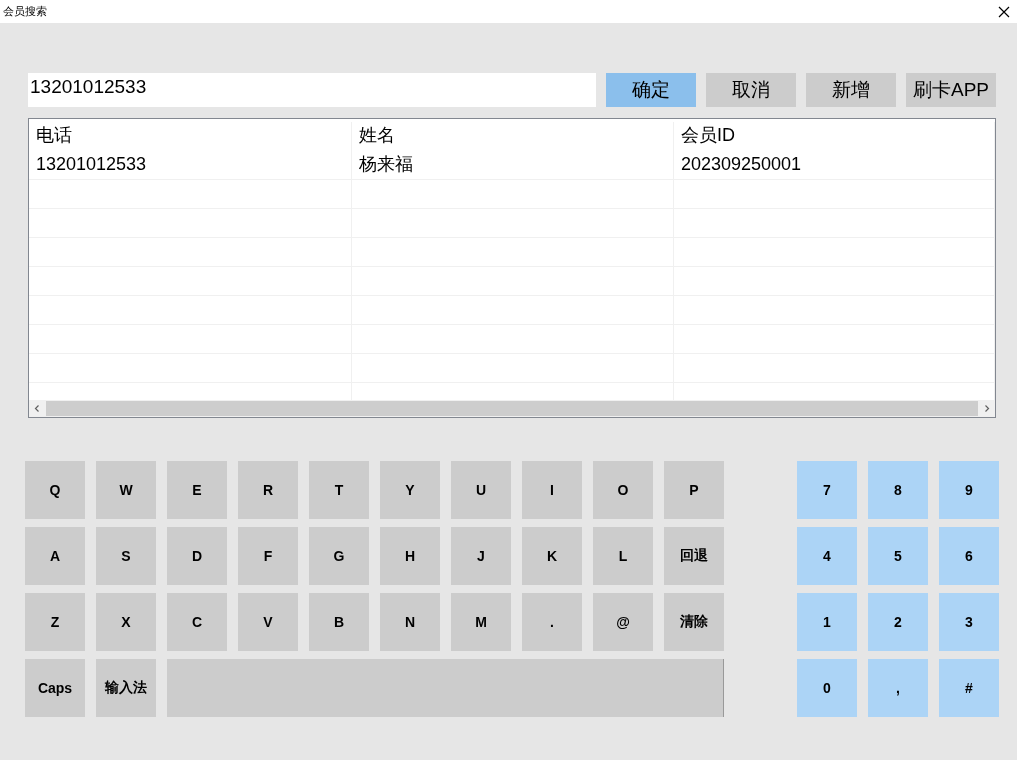  What do you see at coordinates (898, 688) in the screenshot?
I see `numpad-key: ,` at bounding box center [898, 688].